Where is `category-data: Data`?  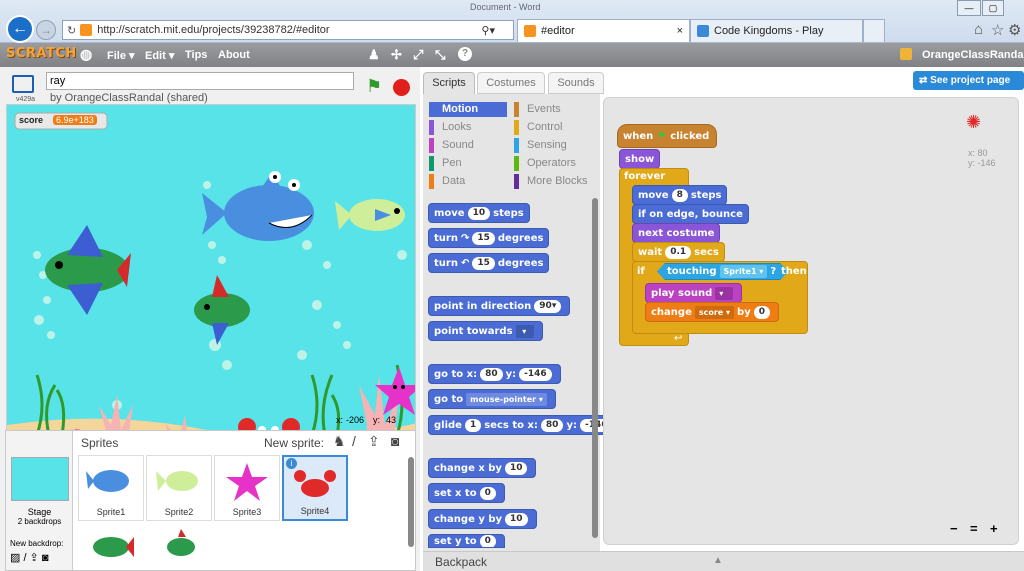 category-data: Data is located at coordinates (468, 181).